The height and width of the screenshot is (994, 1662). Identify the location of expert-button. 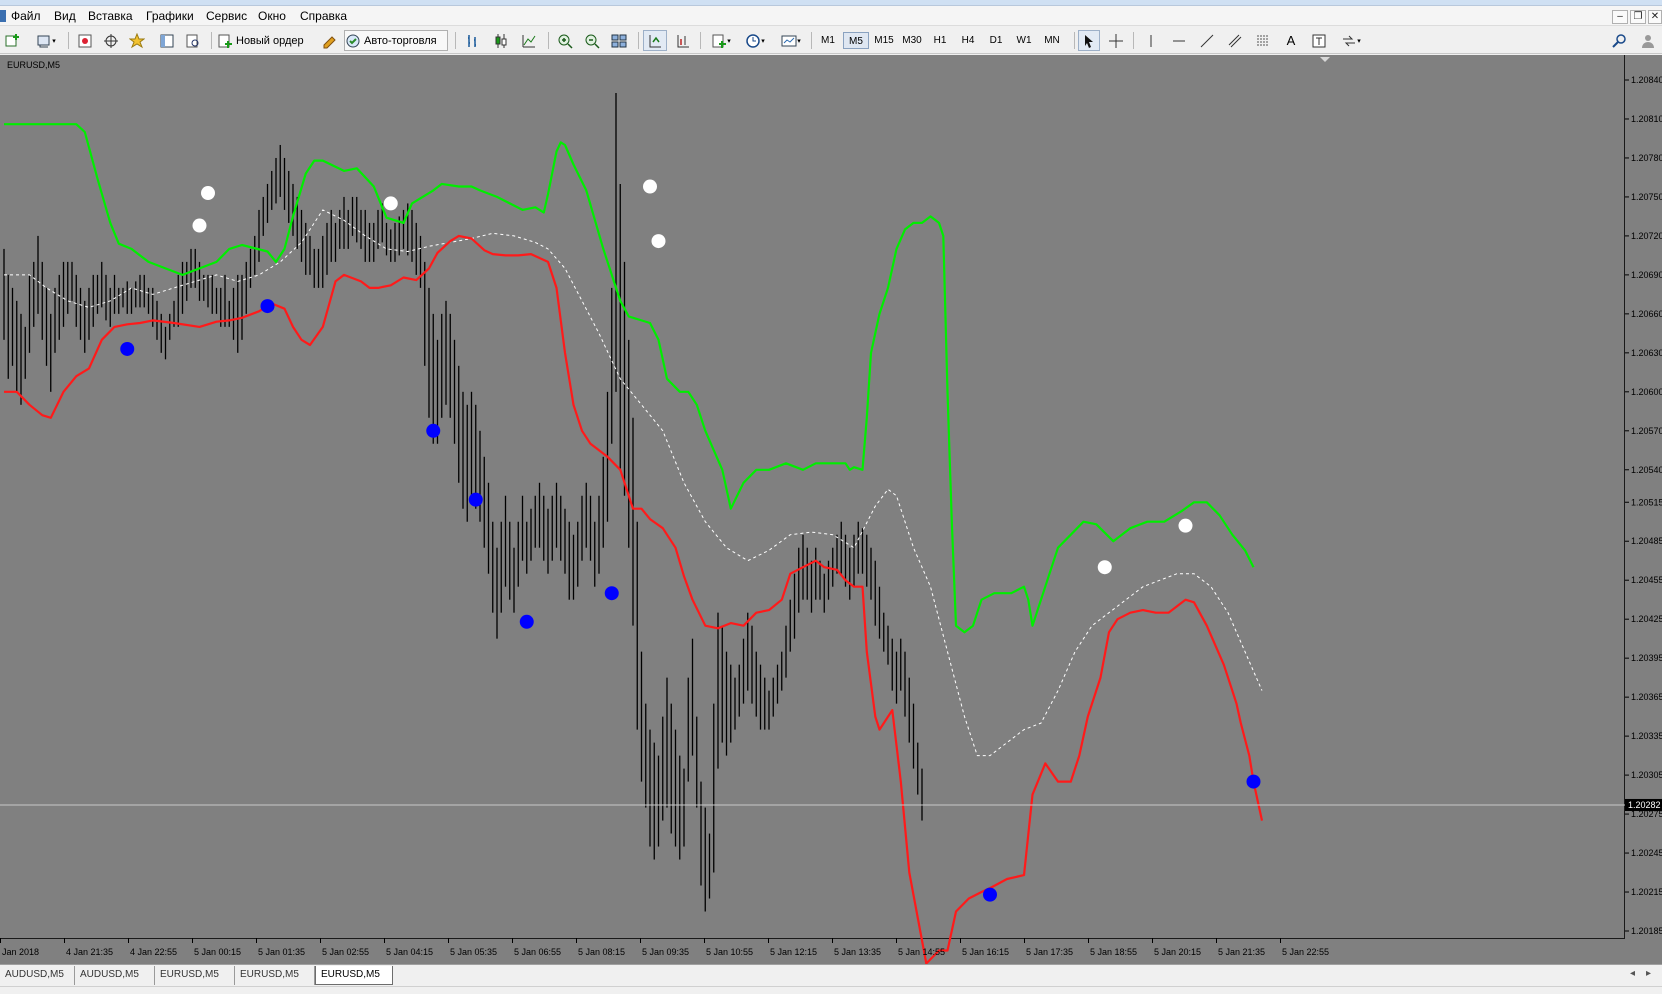
(329, 40).